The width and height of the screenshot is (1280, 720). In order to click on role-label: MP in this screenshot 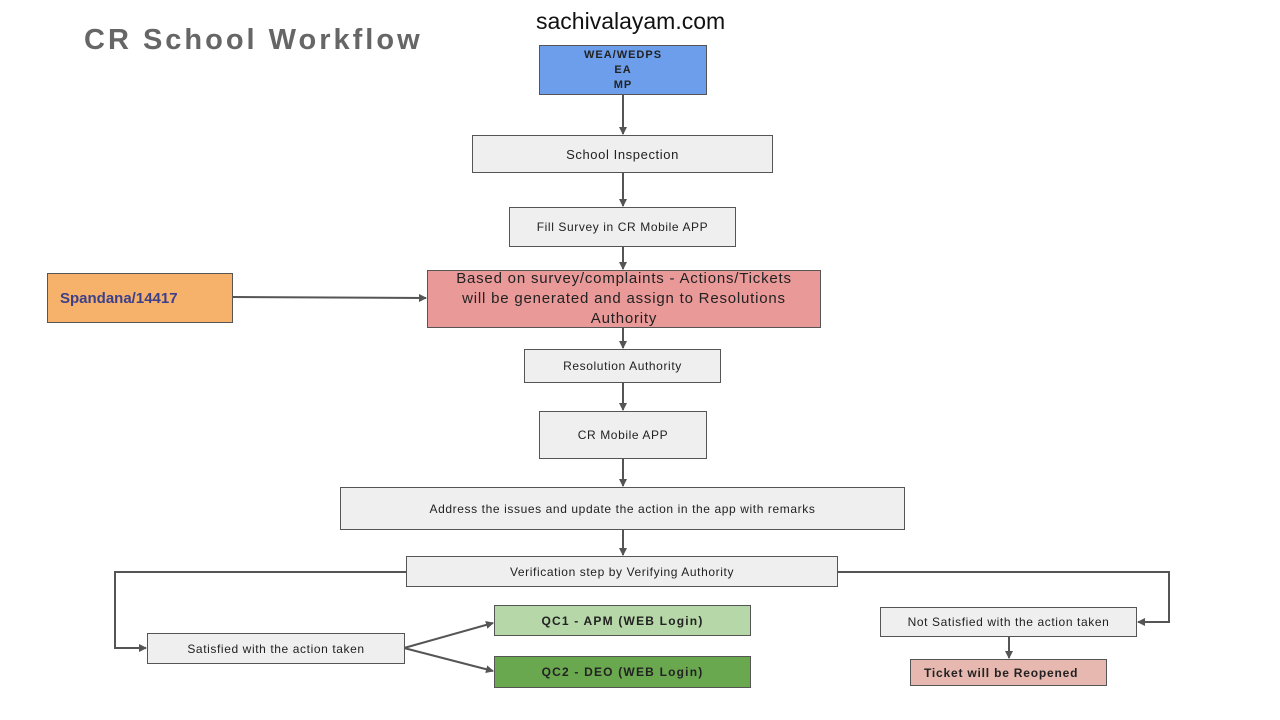, I will do `click(623, 84)`.